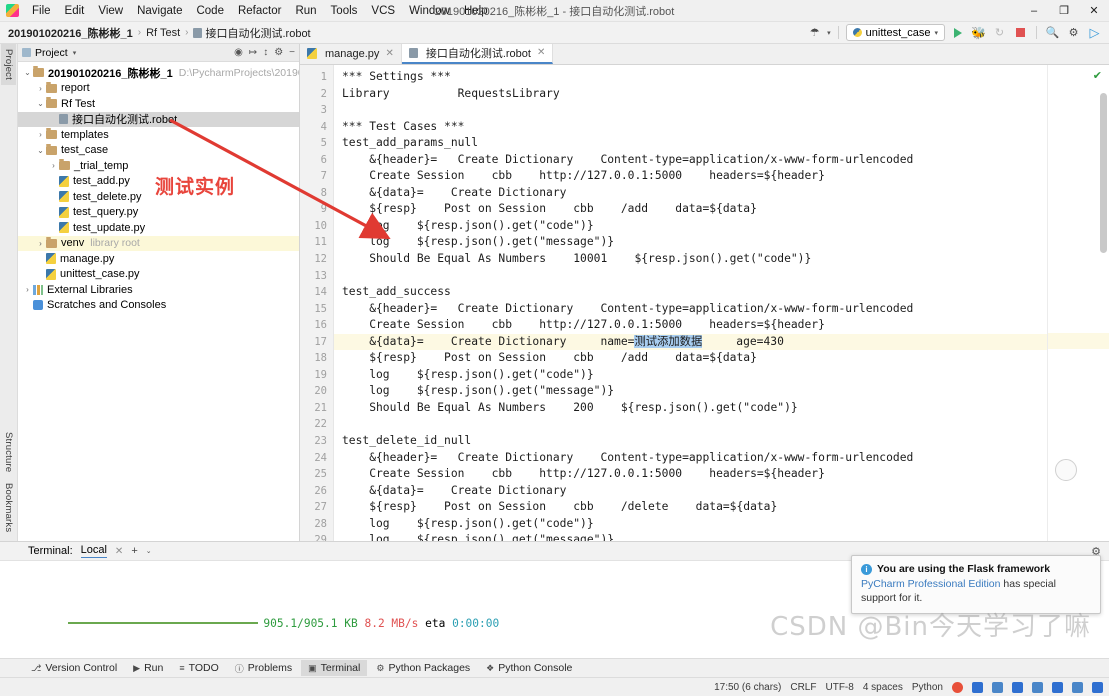 Image resolution: width=1109 pixels, height=696 pixels. What do you see at coordinates (694, 441) in the screenshot?
I see `code-line-23: test_delete_id_null` at bounding box center [694, 441].